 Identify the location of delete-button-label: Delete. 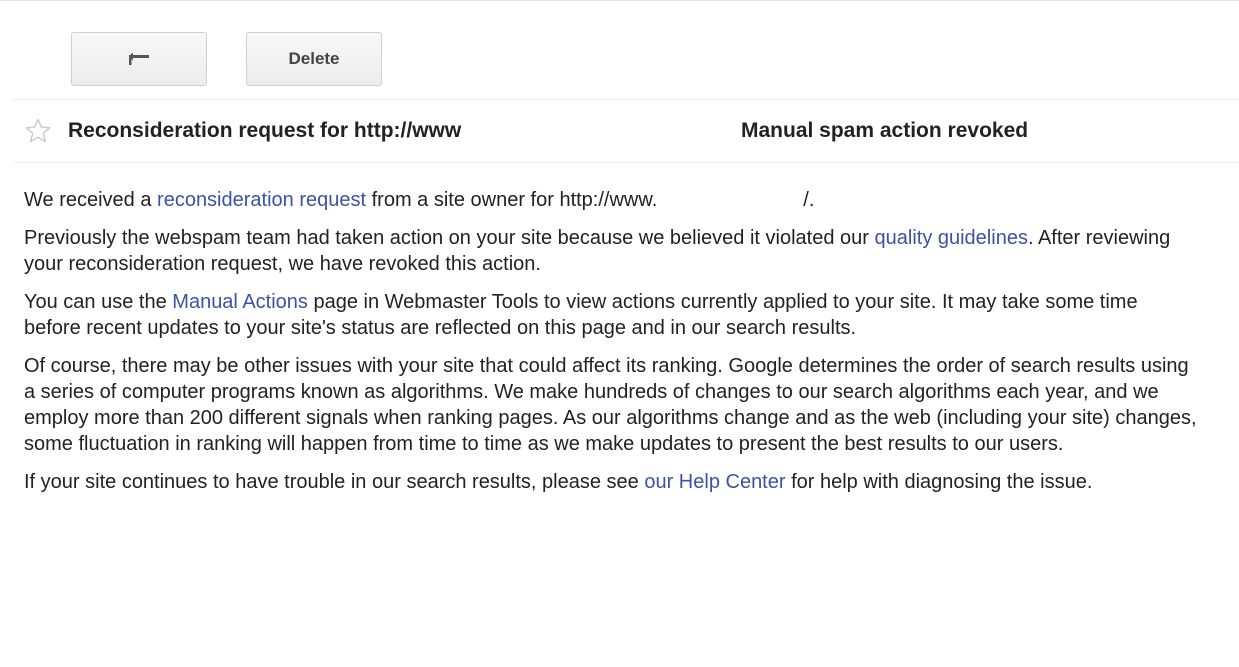
(314, 58).